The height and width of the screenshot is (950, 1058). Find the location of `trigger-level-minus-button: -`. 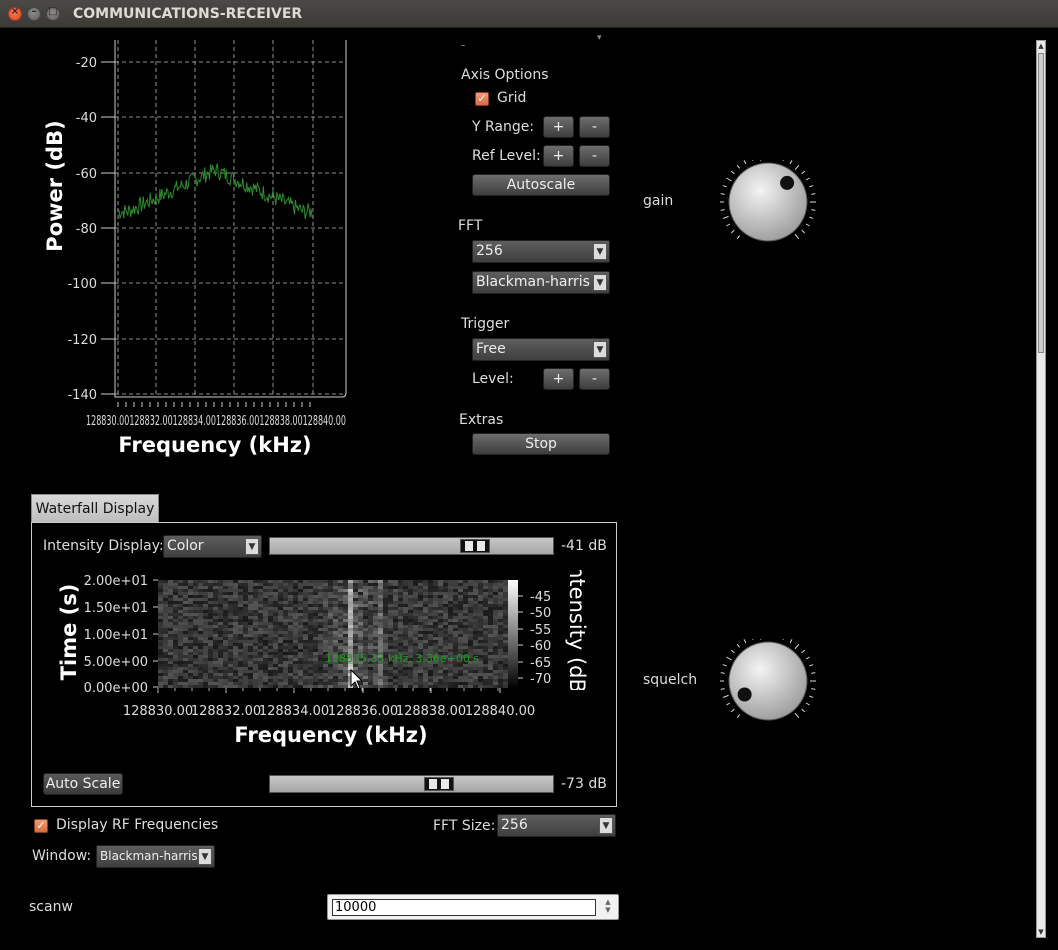

trigger-level-minus-button: - is located at coordinates (594, 379).